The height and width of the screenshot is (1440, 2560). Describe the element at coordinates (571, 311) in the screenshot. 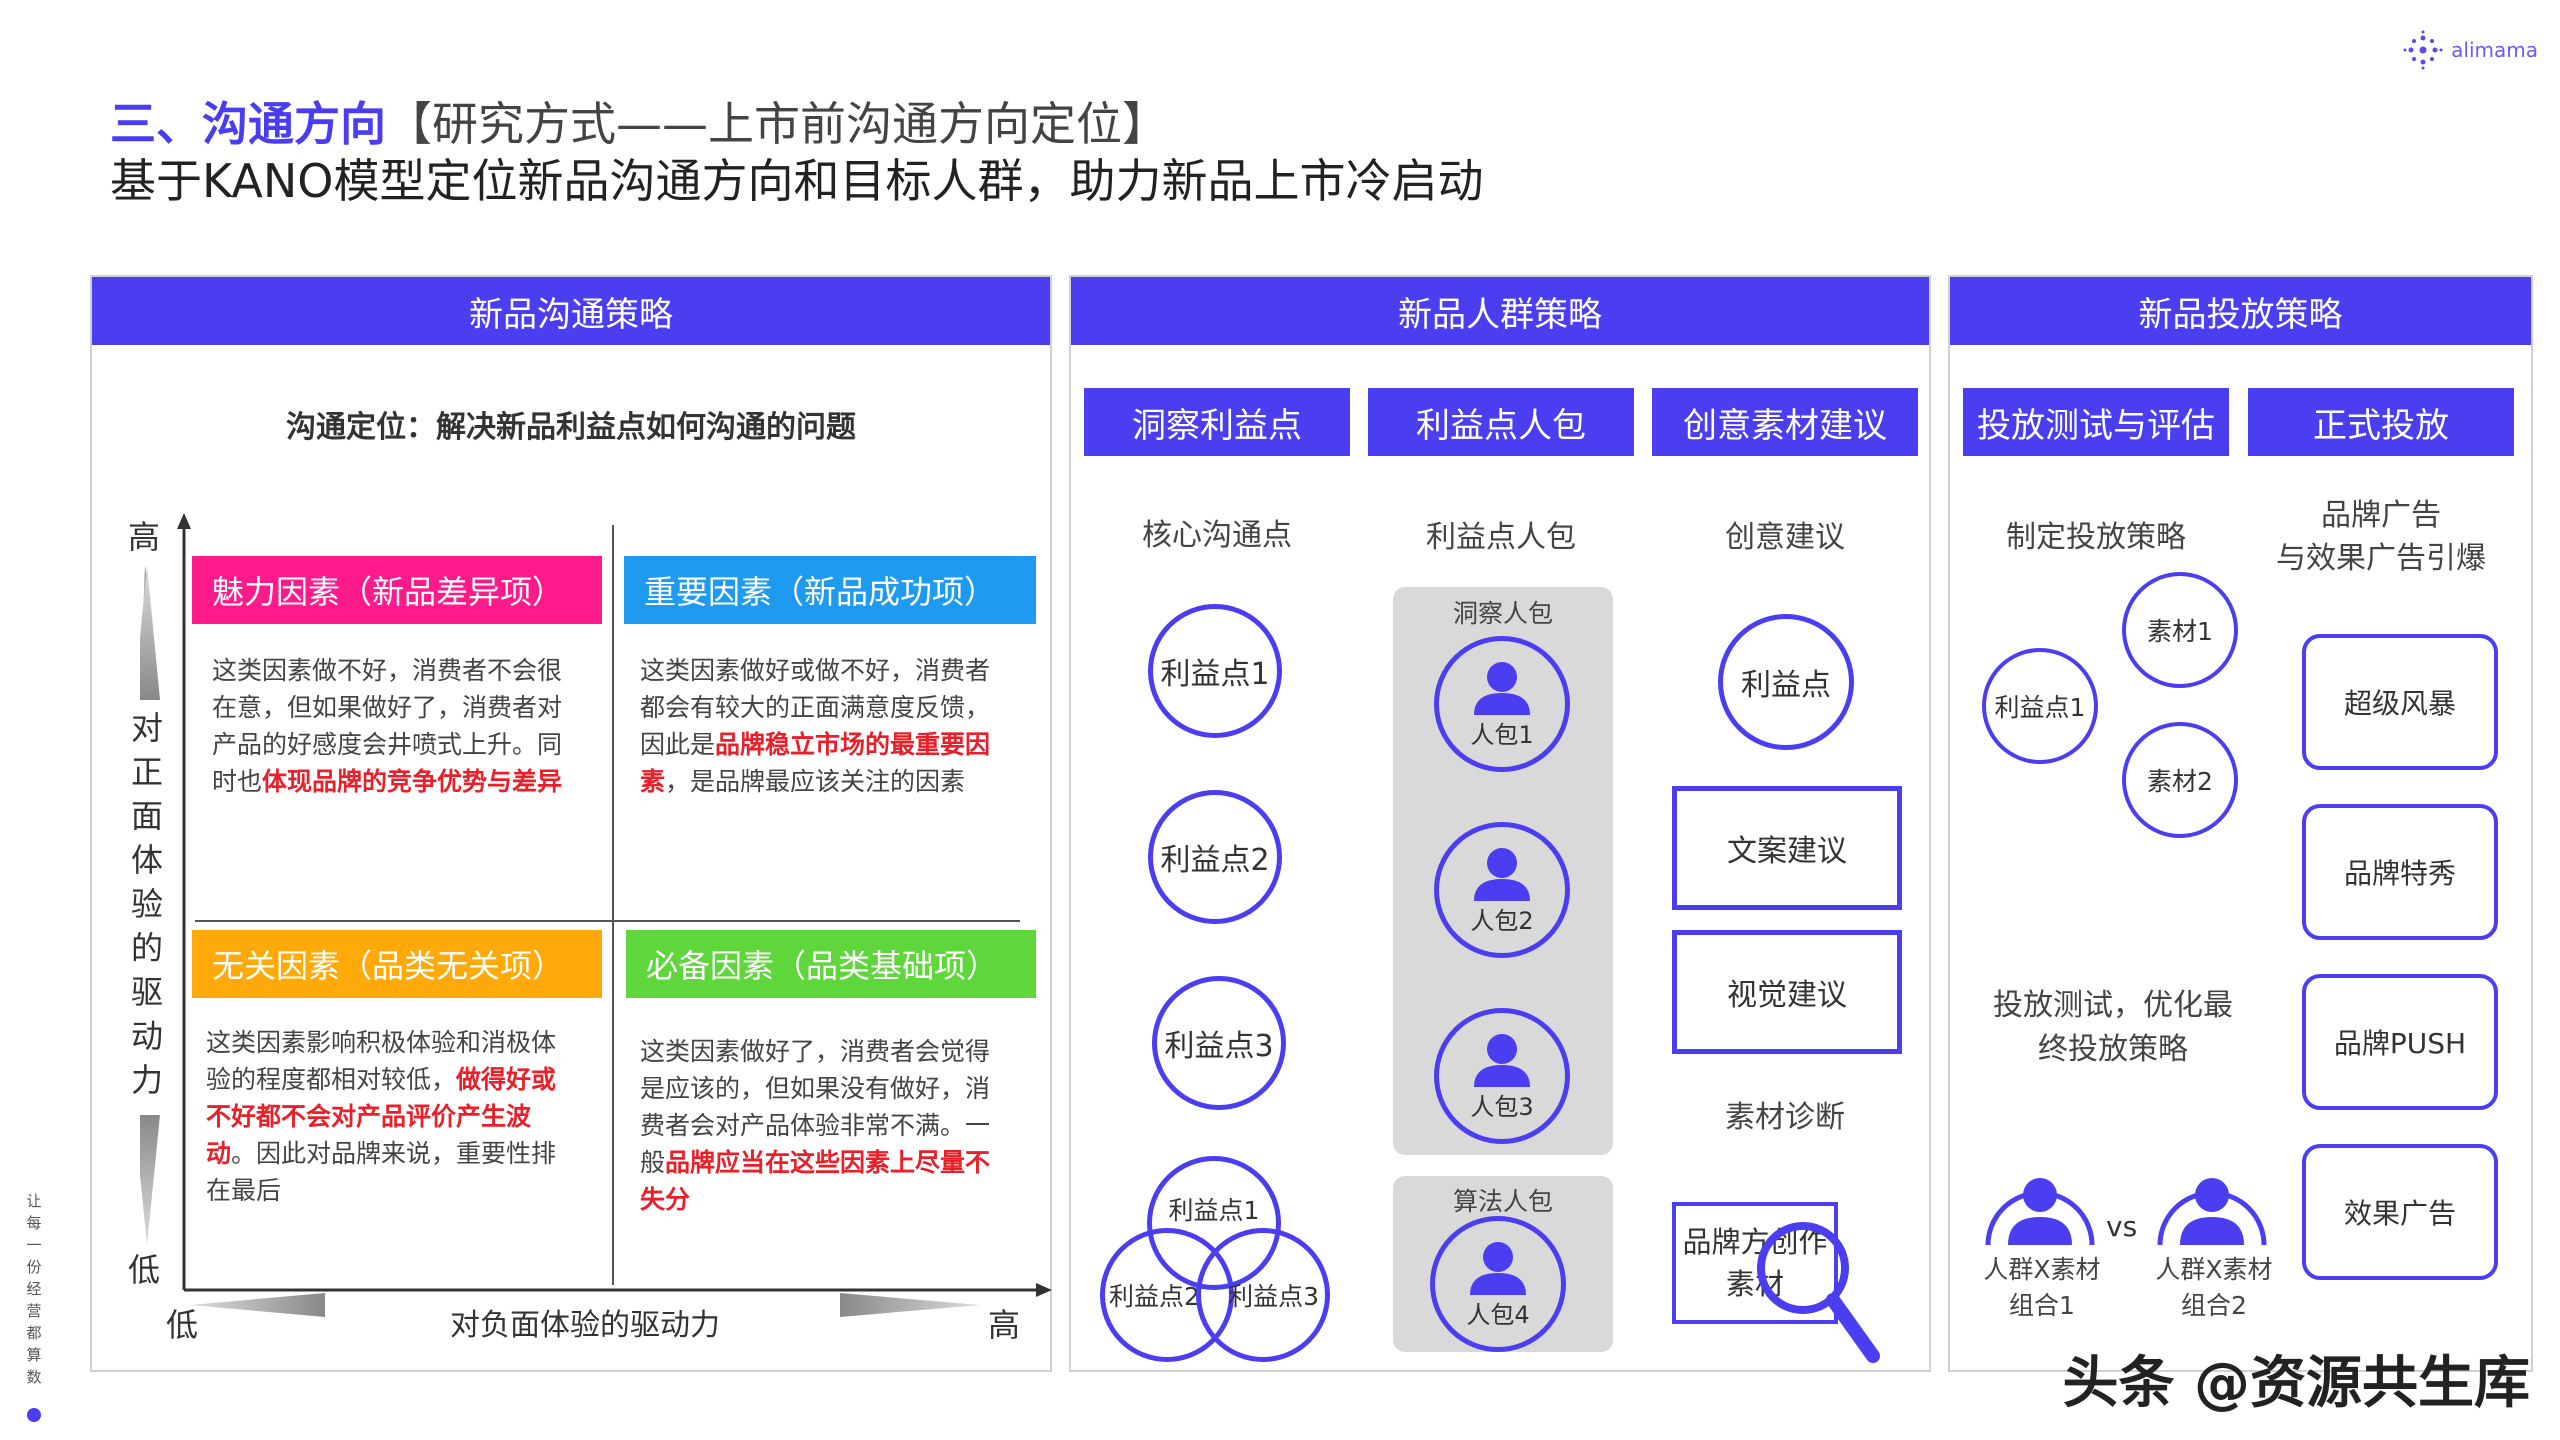

I see `comm-strategy-head: 新品沟通策略` at that location.